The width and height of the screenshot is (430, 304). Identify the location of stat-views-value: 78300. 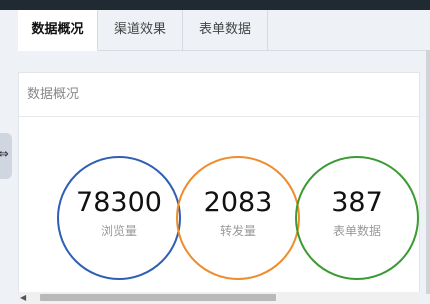
(119, 202).